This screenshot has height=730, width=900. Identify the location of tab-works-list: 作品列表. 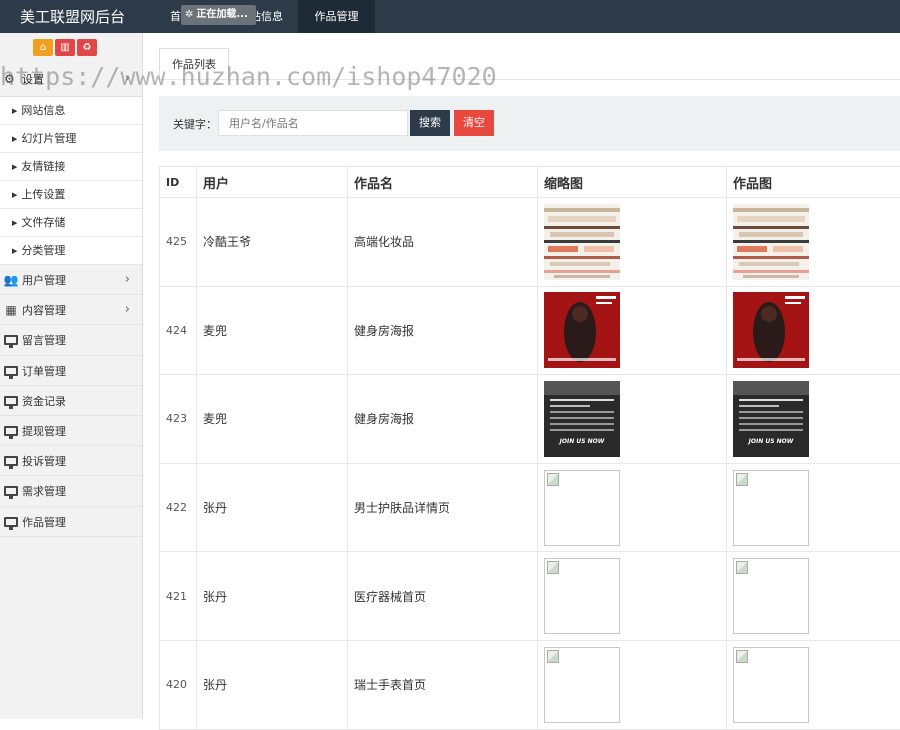
(194, 64).